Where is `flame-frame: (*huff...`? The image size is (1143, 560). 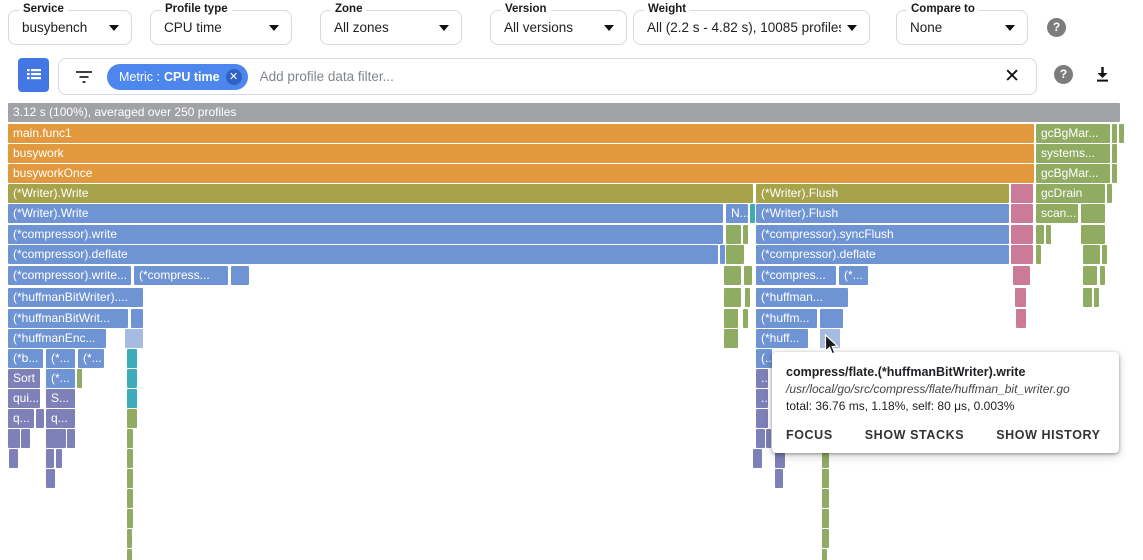 flame-frame: (*huff... is located at coordinates (782, 338).